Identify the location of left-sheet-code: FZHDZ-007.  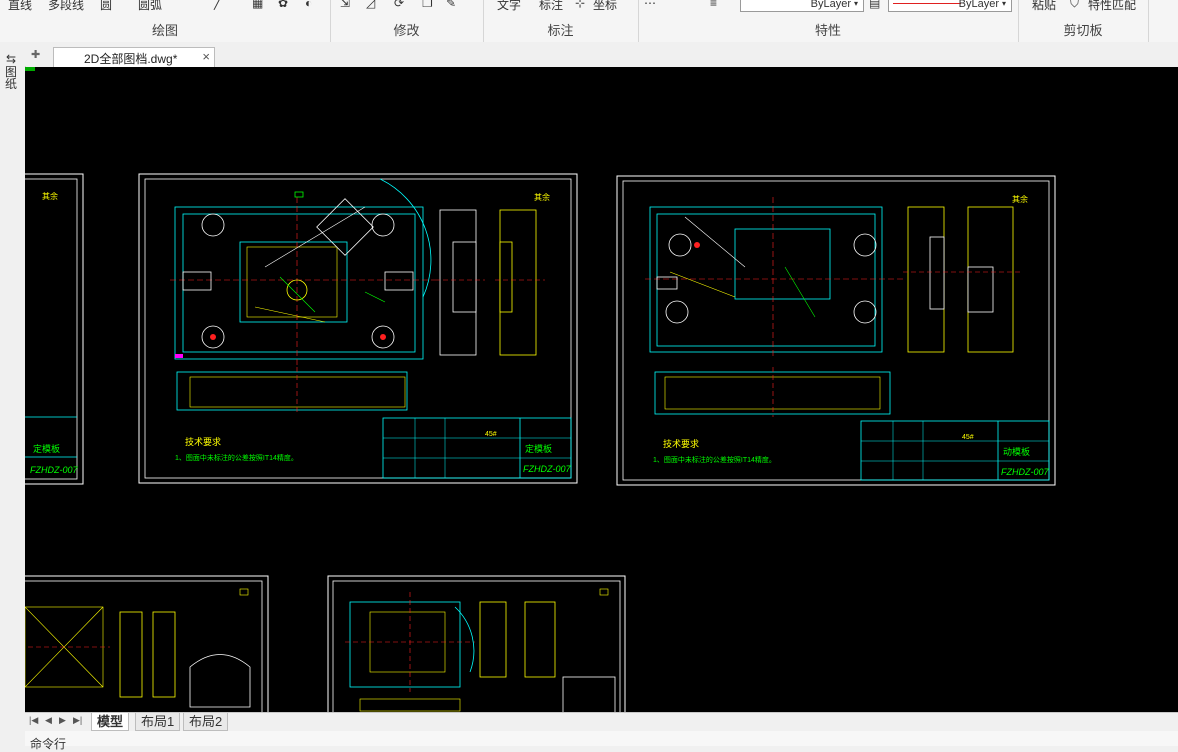
(54, 470).